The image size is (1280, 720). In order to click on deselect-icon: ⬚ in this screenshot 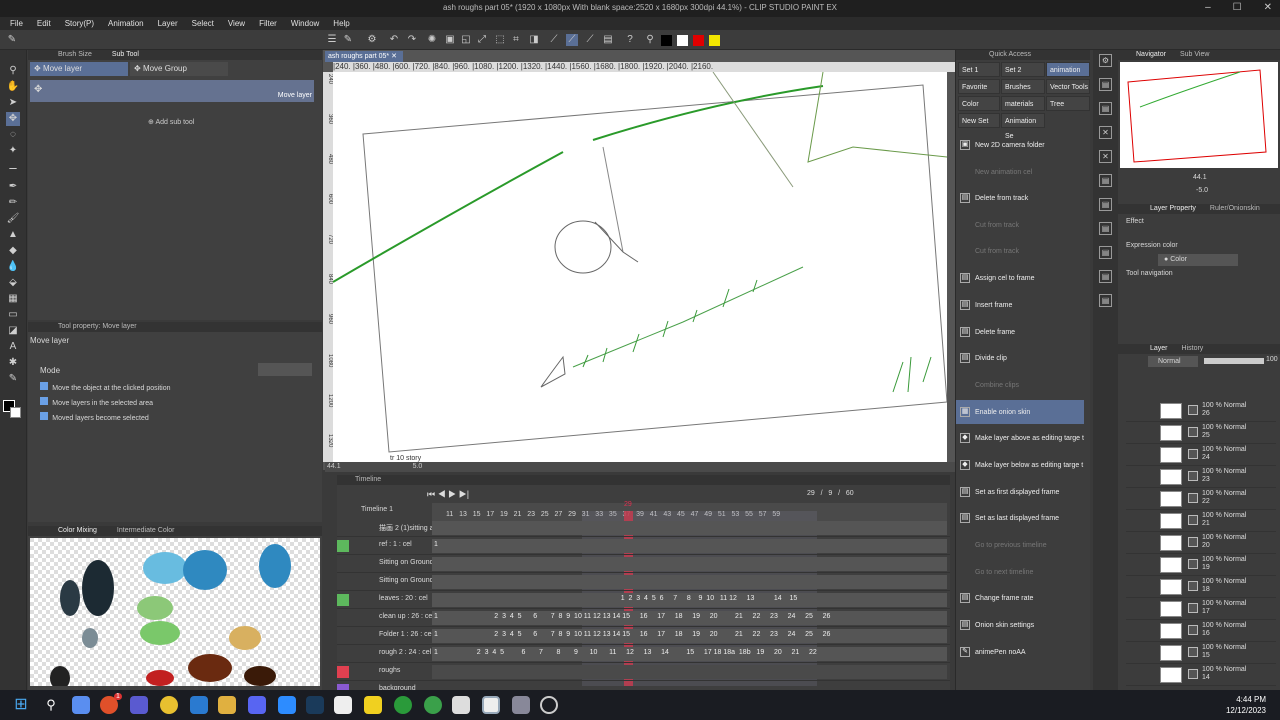, I will do `click(500, 40)`.